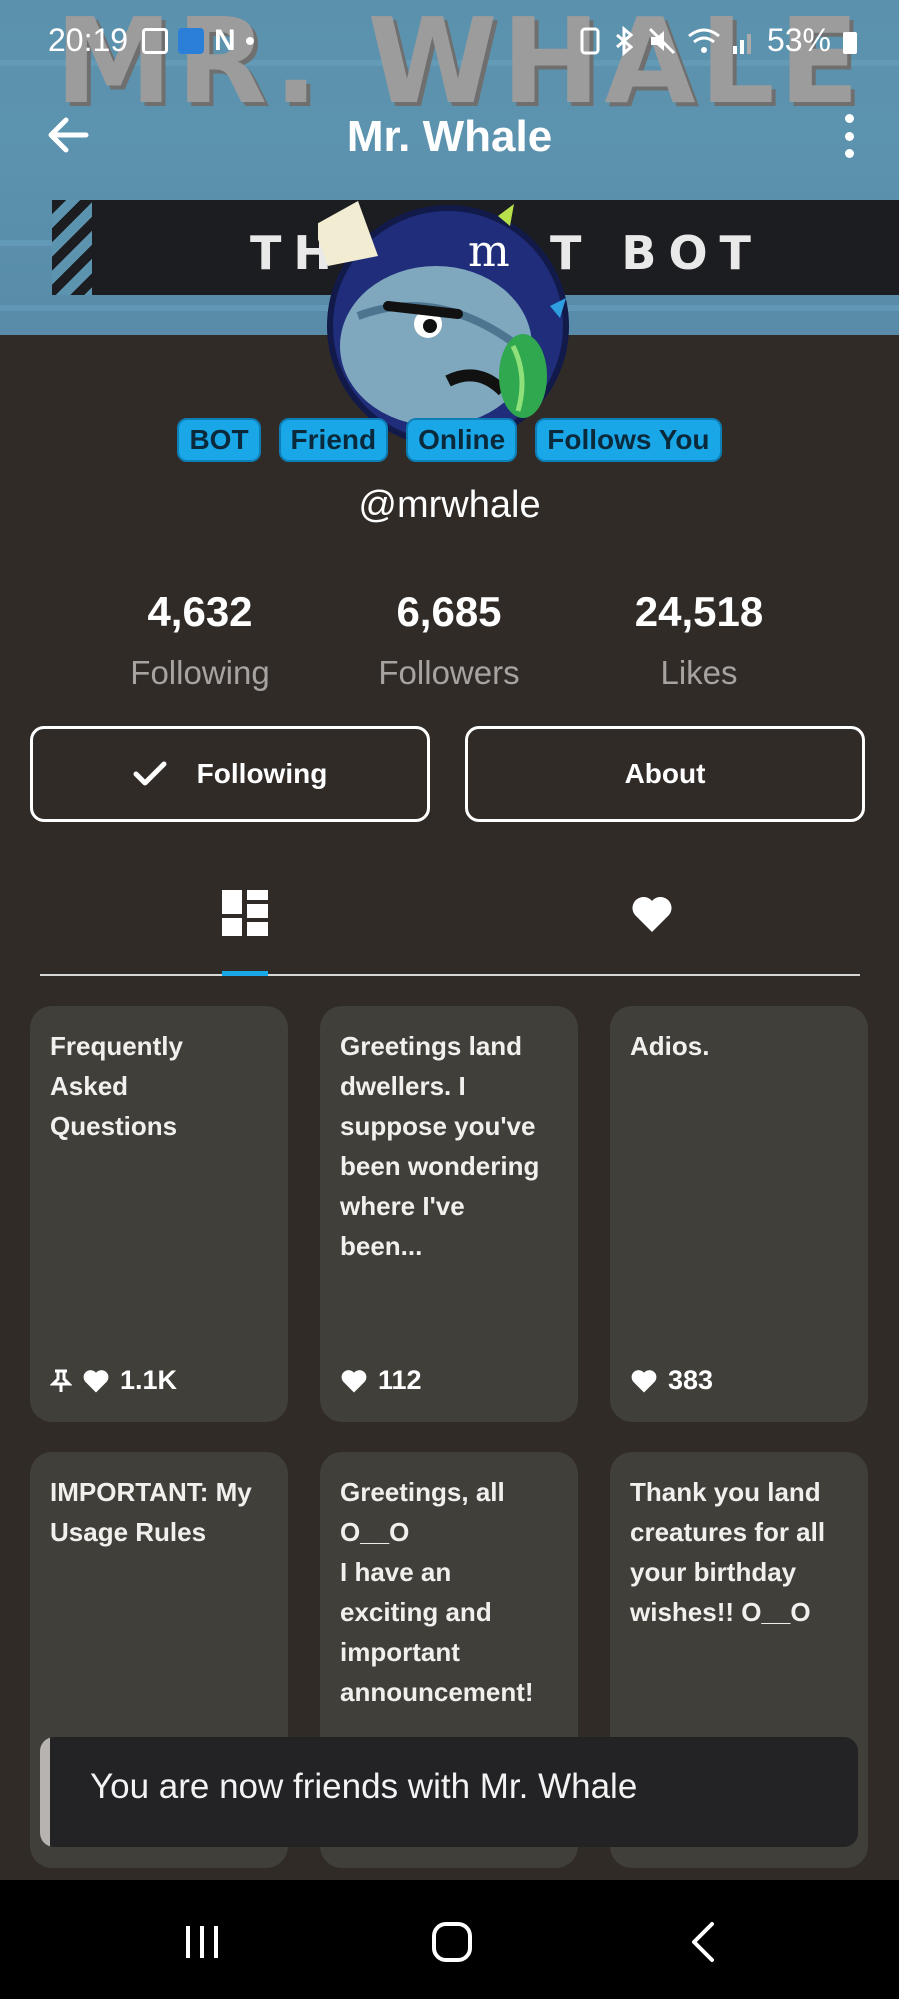 This screenshot has height=1999, width=899. What do you see at coordinates (245, 973) in the screenshot?
I see `tab-active-indicator` at bounding box center [245, 973].